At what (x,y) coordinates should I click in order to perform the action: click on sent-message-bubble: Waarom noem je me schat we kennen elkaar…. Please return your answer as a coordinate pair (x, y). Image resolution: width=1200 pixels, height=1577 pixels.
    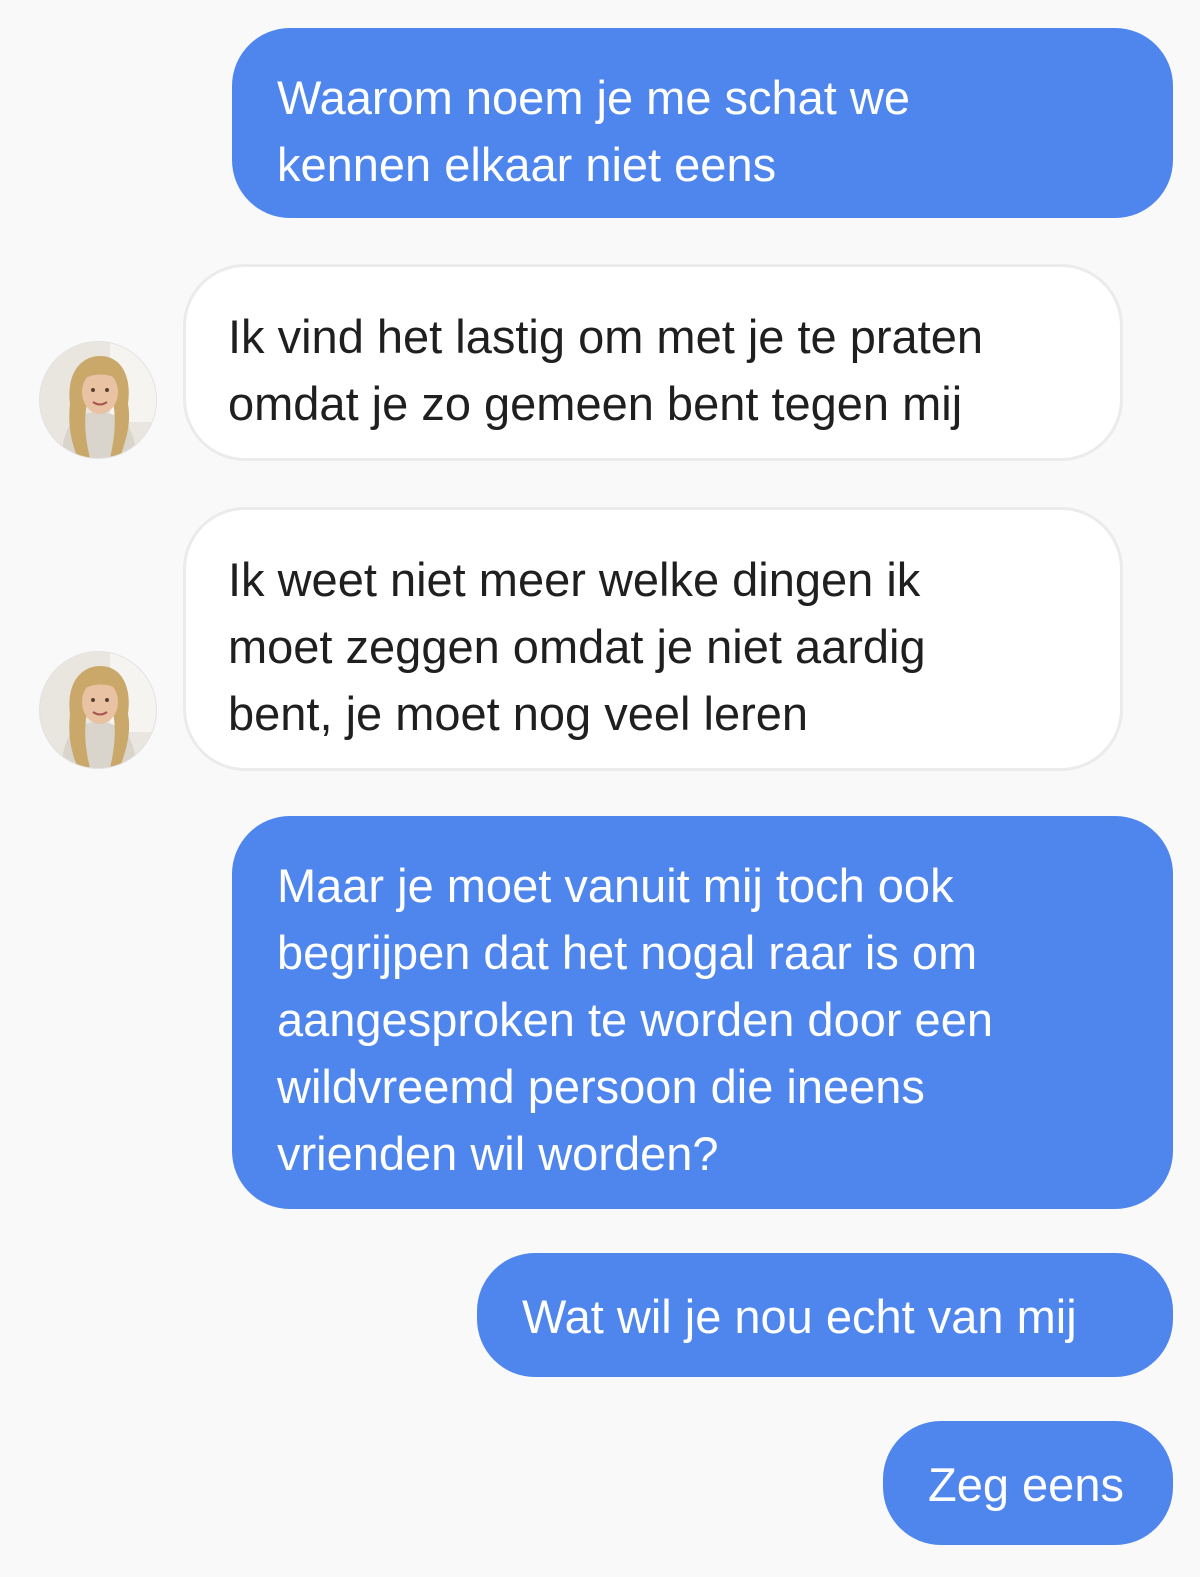
    Looking at the image, I should click on (702, 123).